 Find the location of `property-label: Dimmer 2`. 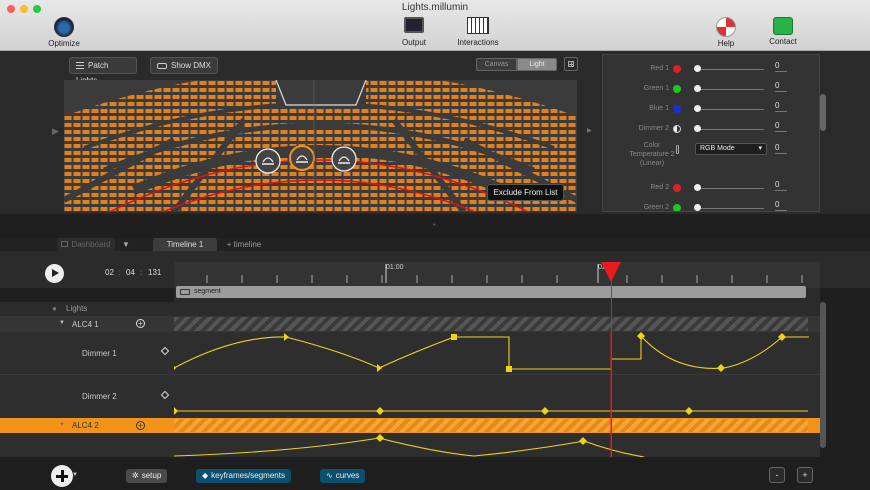

property-label: Dimmer 2 is located at coordinates (653, 128).